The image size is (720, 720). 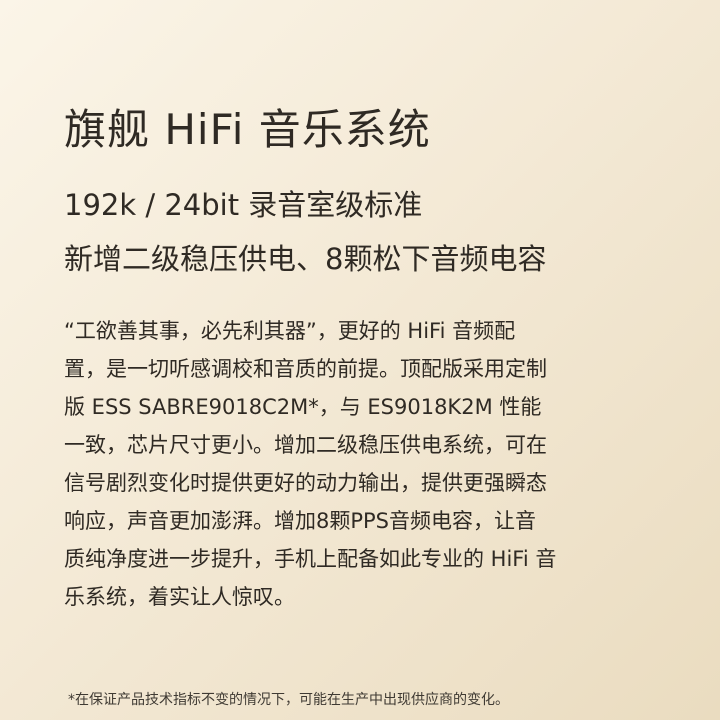 What do you see at coordinates (290, 331) in the screenshot?
I see `paragraph-line: “工欲善其事，必先利其器”，更好的 HiFi 音频配` at bounding box center [290, 331].